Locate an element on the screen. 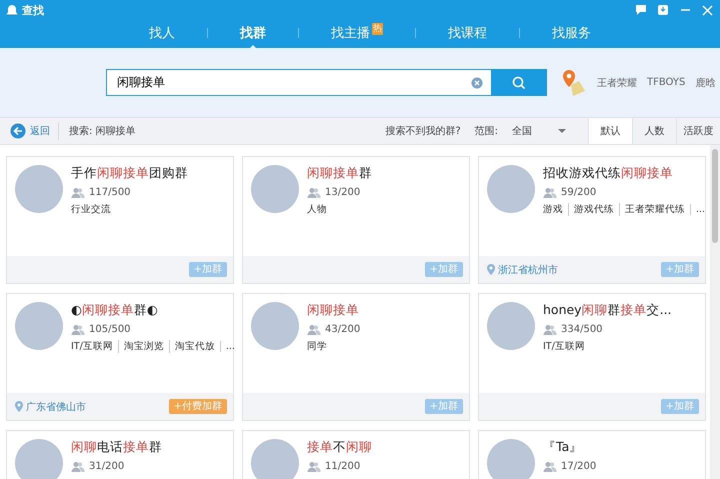  member-count: 59/200 is located at coordinates (578, 192).